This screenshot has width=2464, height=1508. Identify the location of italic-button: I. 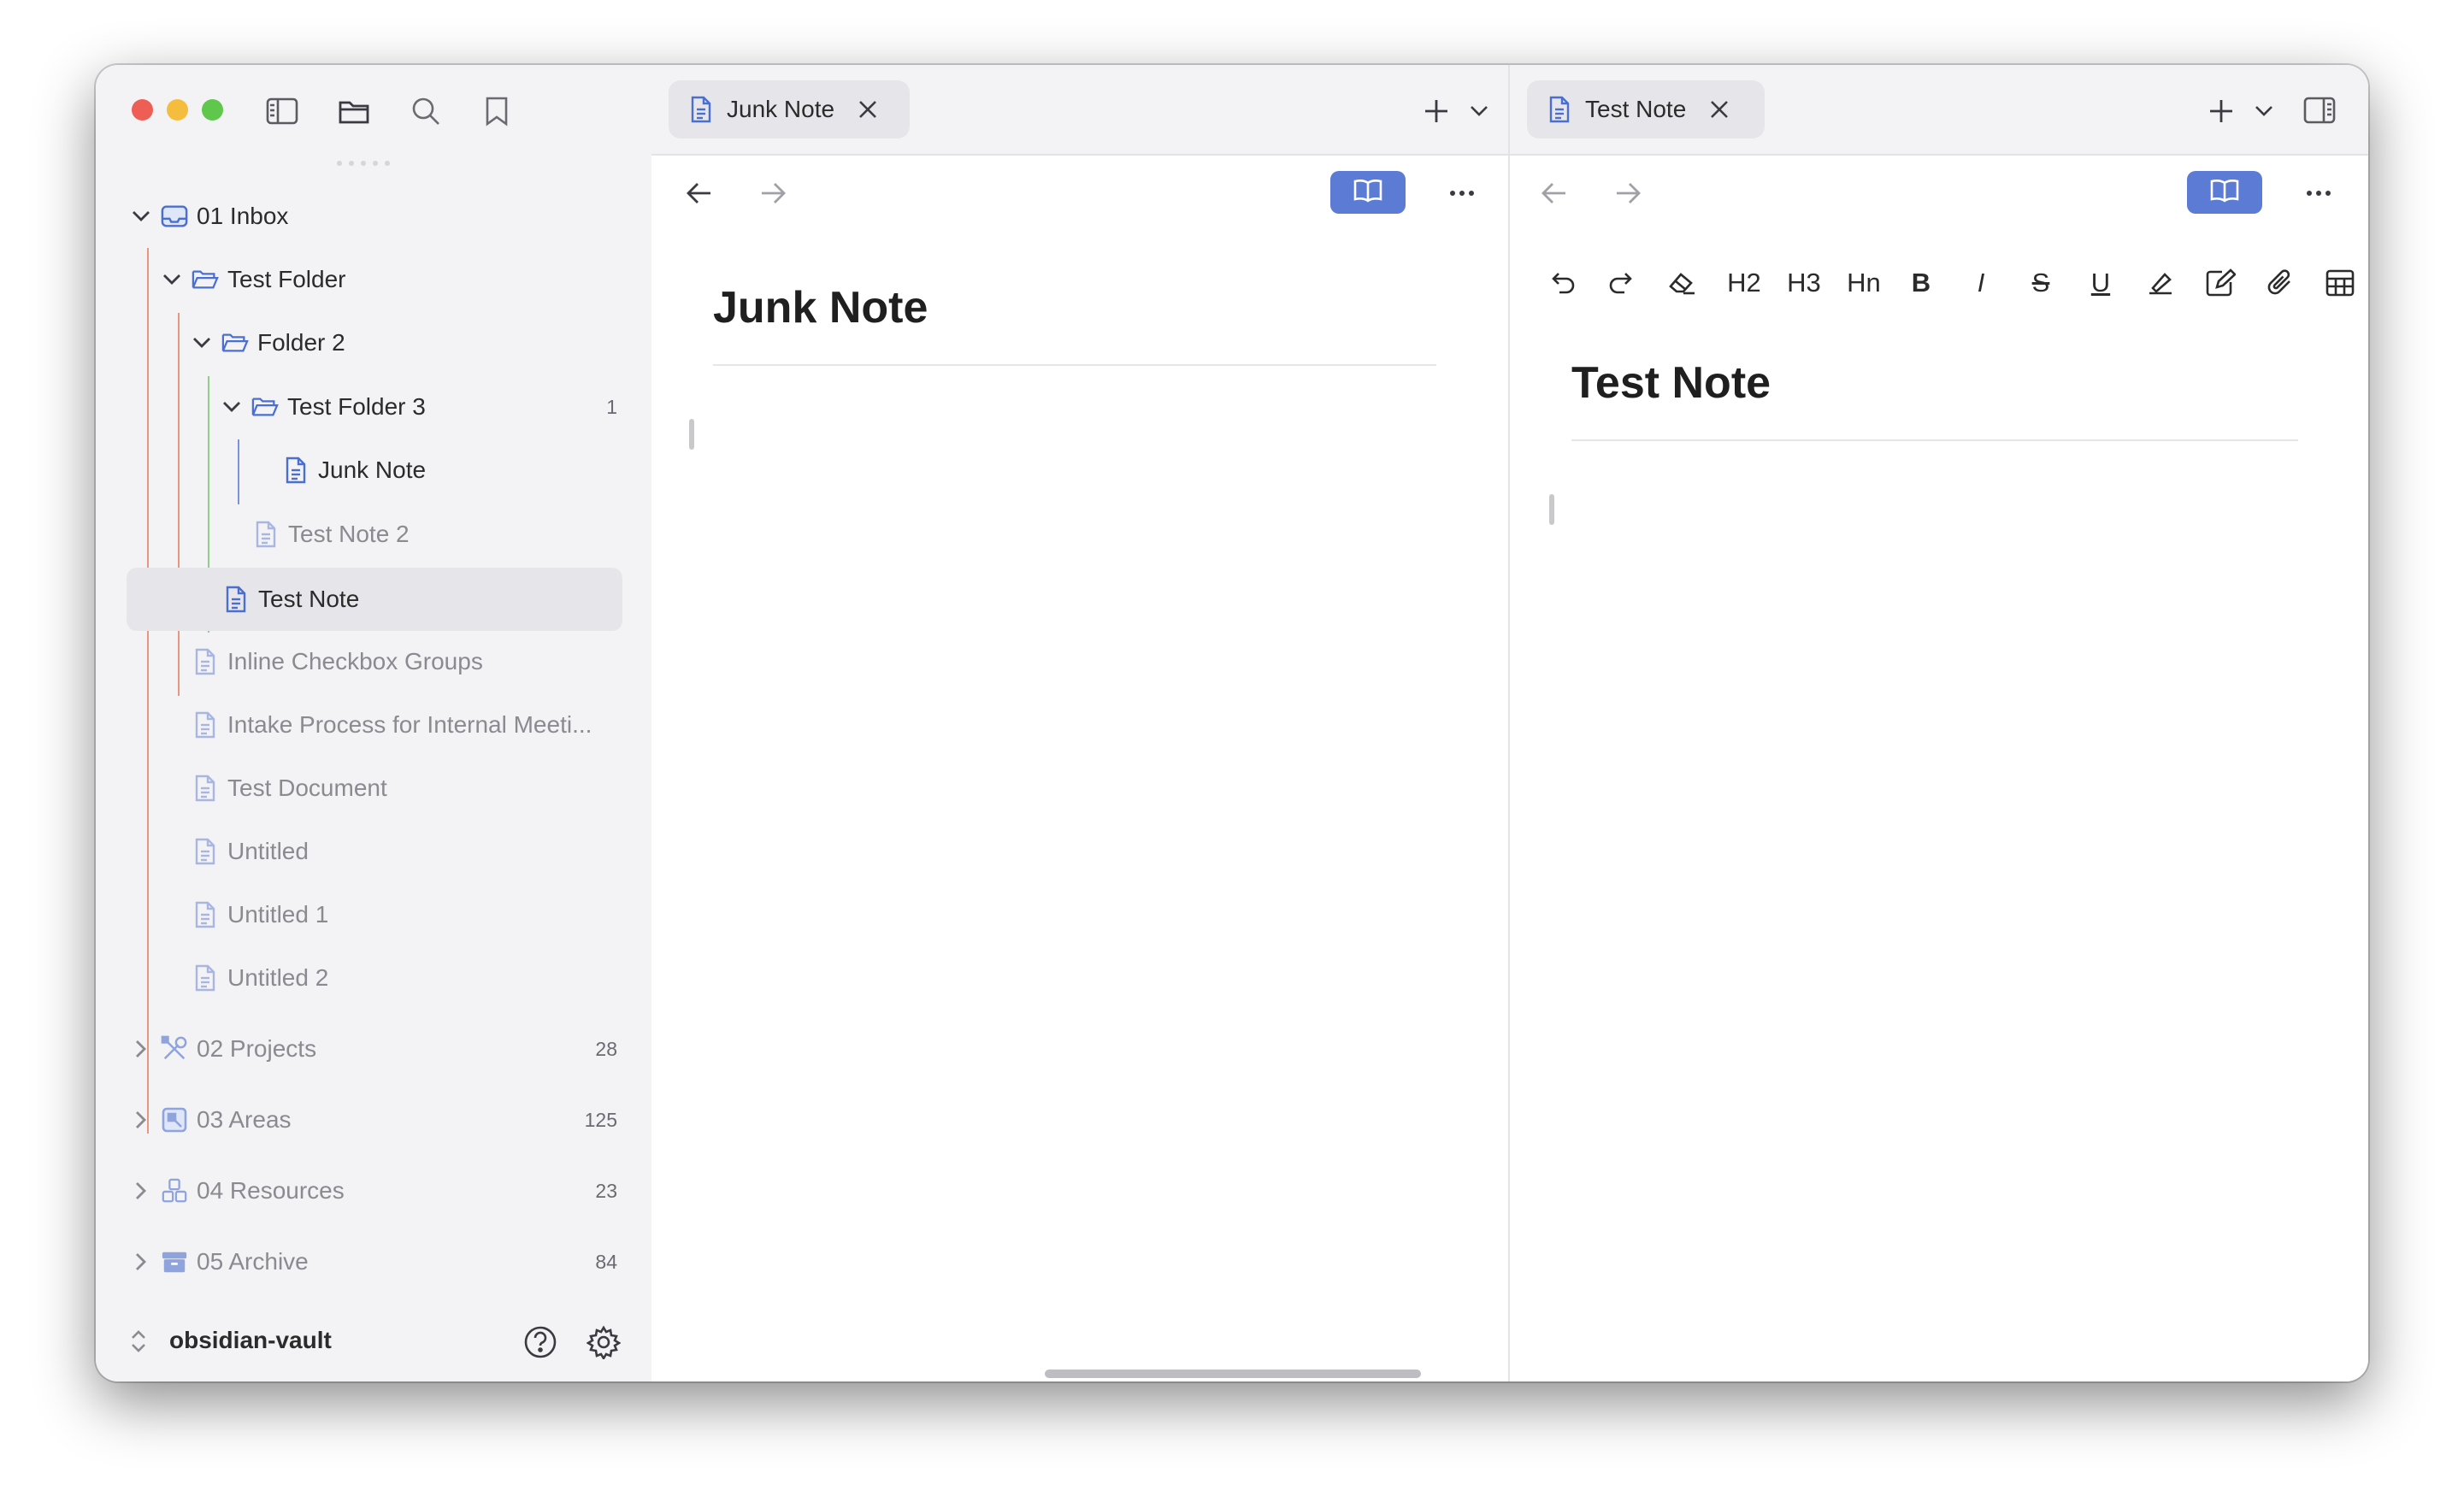
(1981, 283).